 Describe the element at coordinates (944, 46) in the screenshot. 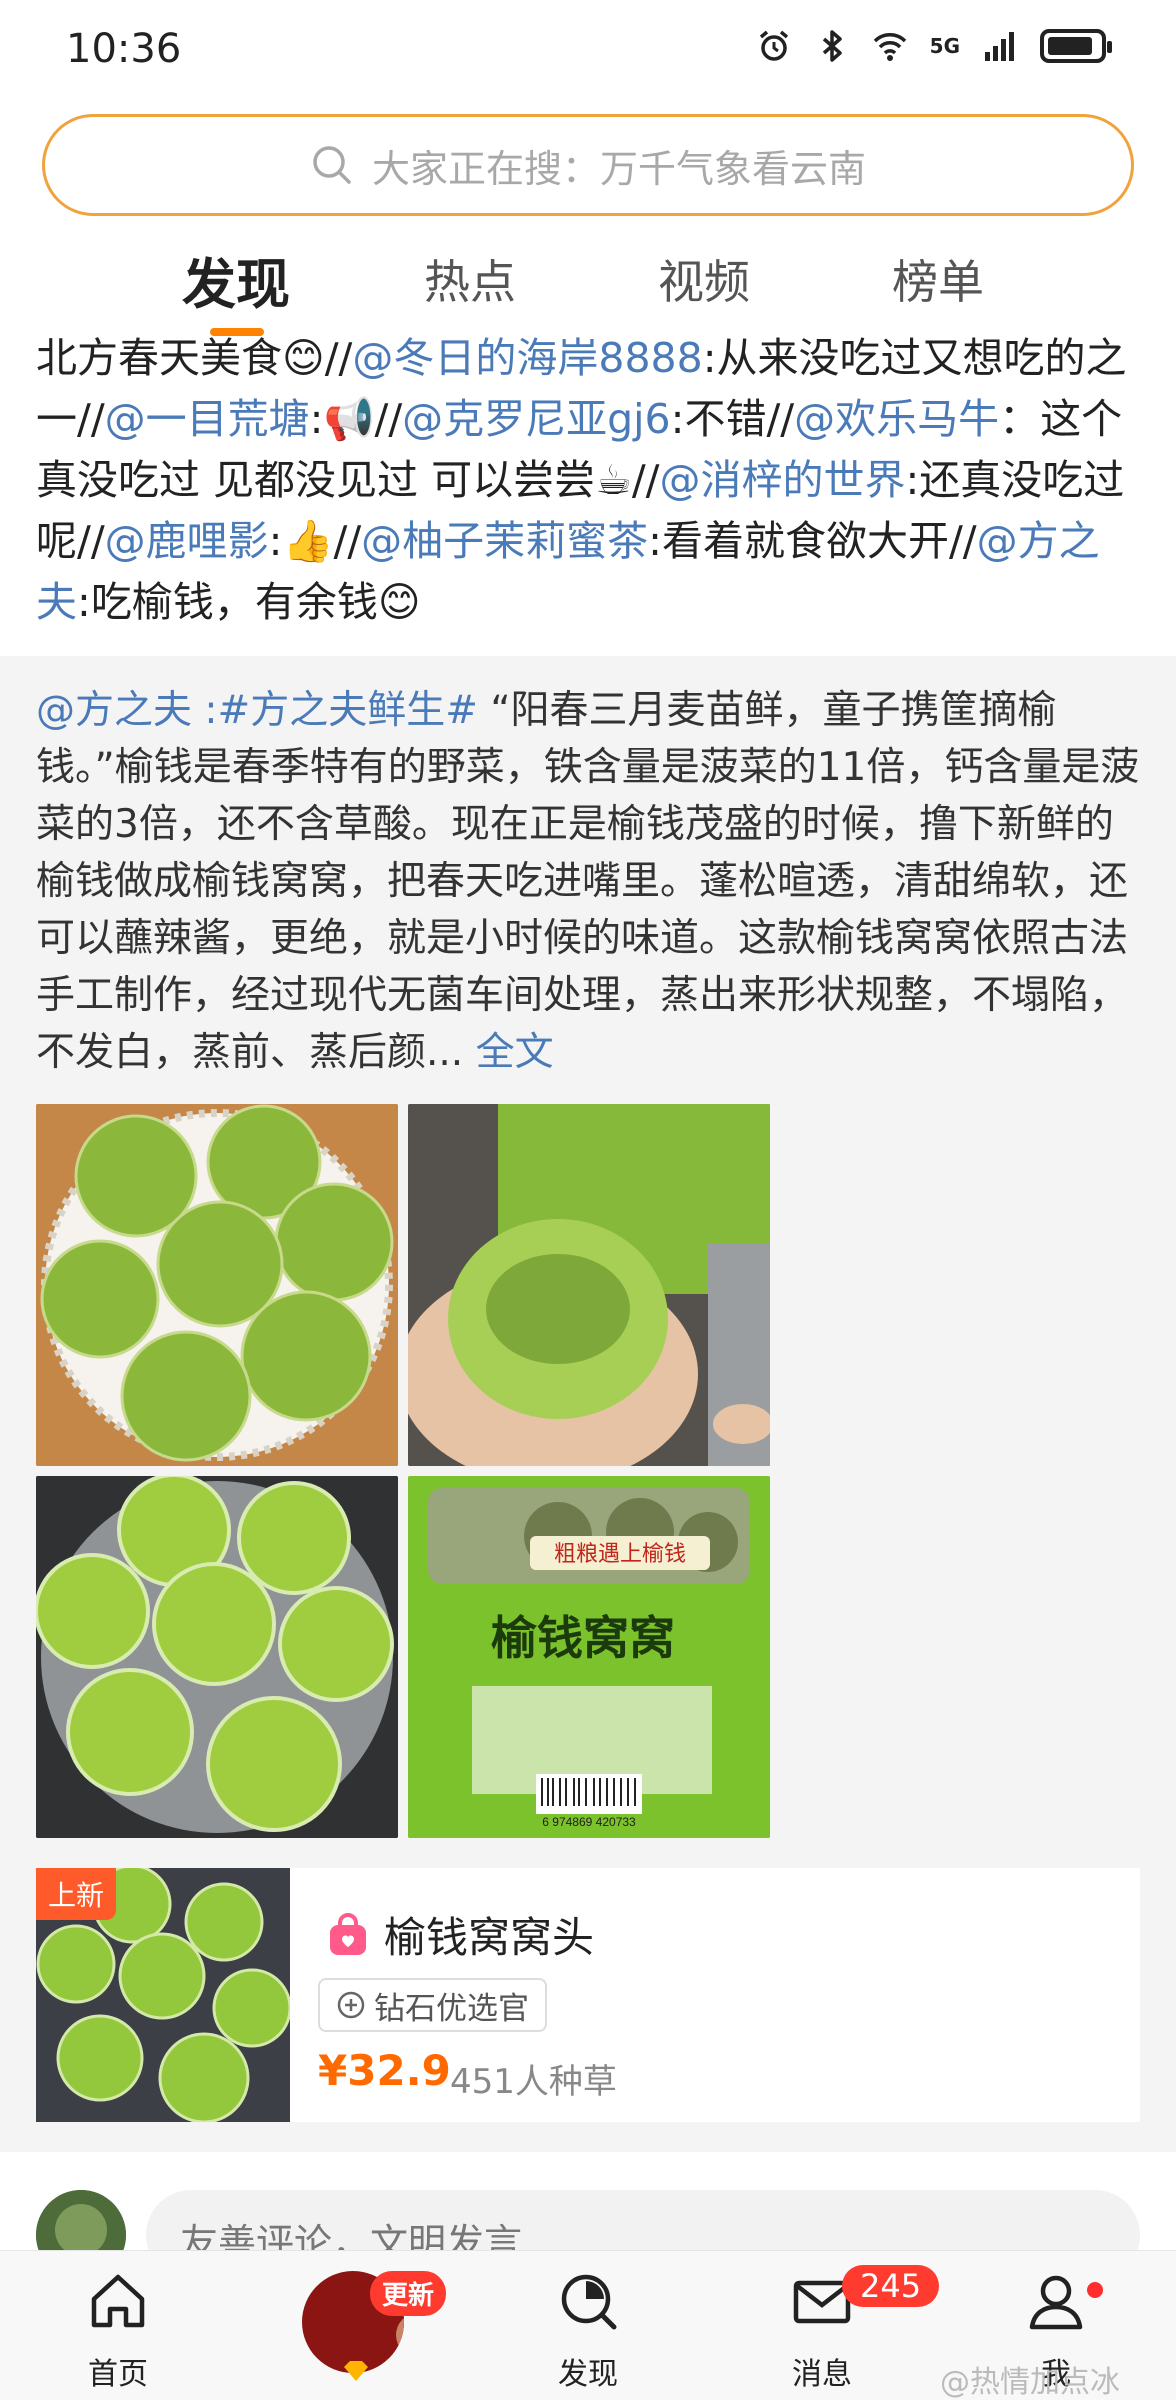

I see `network-type: 5G` at that location.